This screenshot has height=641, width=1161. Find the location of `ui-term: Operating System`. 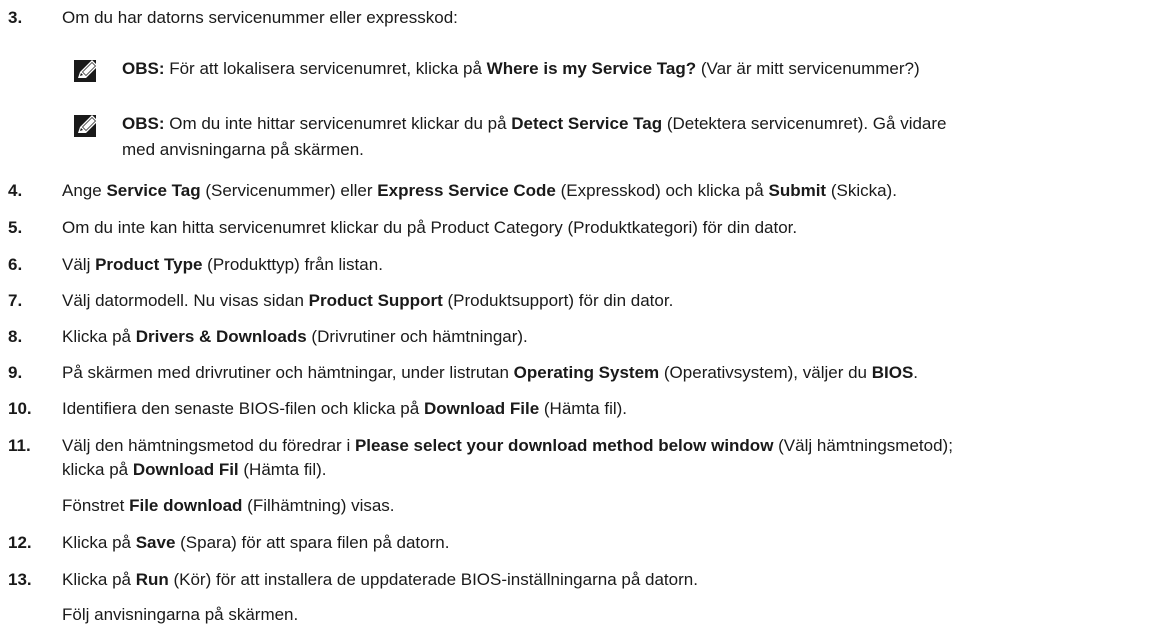

ui-term: Operating System is located at coordinates (586, 372).